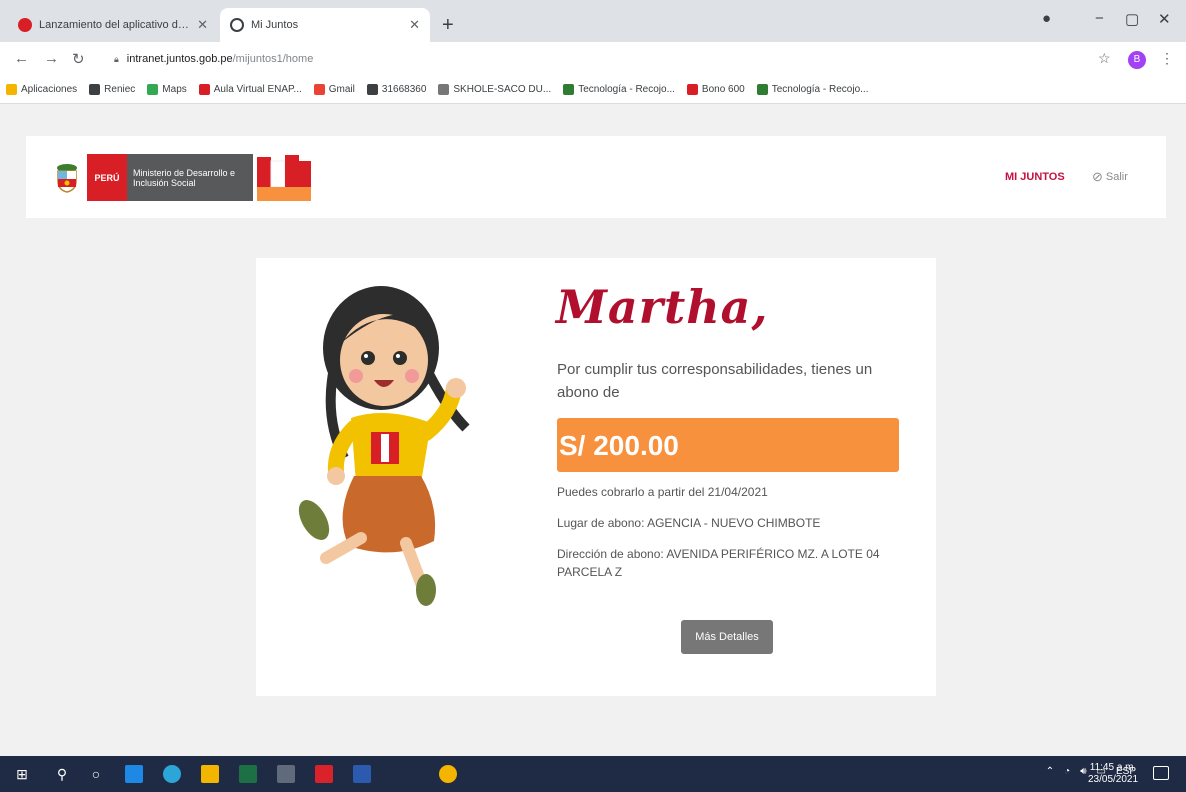 This screenshot has height=792, width=1186. Describe the element at coordinates (1099, 18) in the screenshot. I see `minimize-icon: −` at that location.